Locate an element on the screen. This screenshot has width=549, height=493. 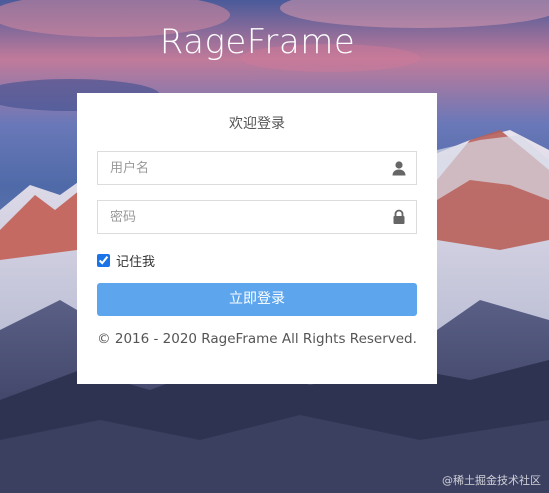
user-icon is located at coordinates (399, 168).